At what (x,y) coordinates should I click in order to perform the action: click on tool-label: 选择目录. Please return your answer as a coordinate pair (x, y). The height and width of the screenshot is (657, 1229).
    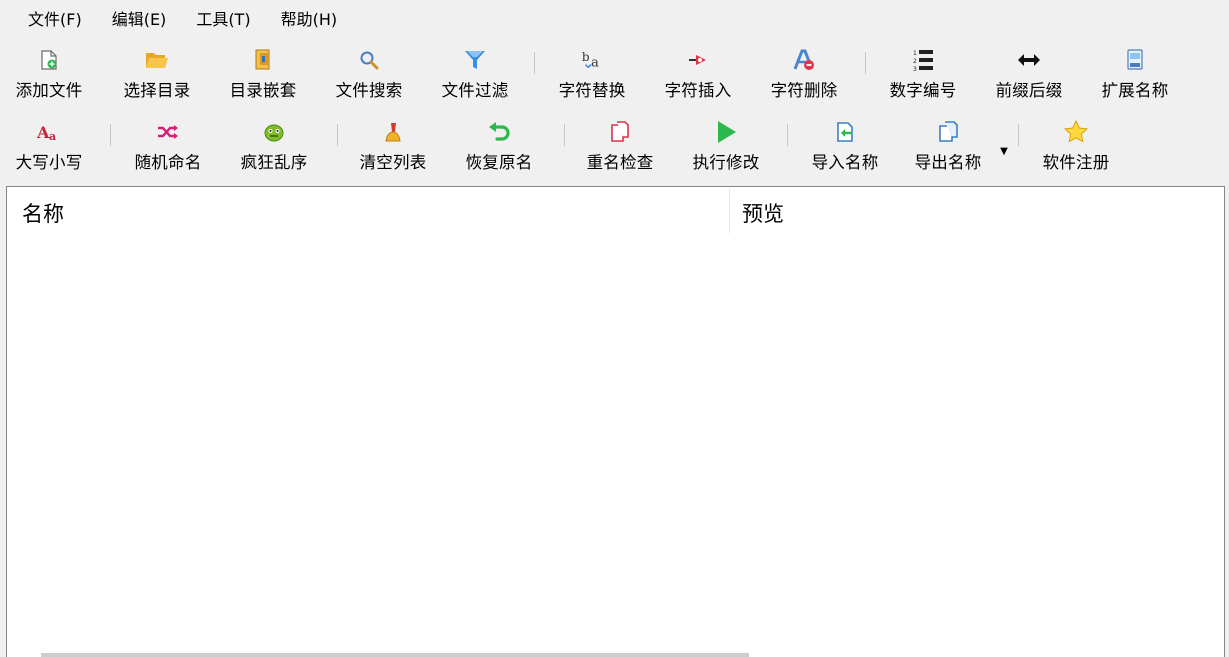
    Looking at the image, I should click on (157, 90).